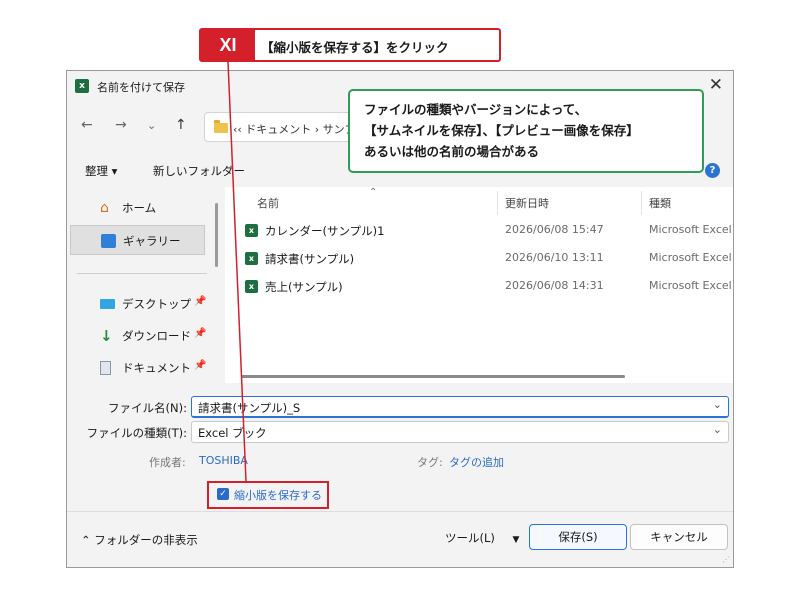  Describe the element at coordinates (87, 125) in the screenshot. I see `back-arrow-icon: ←` at that location.